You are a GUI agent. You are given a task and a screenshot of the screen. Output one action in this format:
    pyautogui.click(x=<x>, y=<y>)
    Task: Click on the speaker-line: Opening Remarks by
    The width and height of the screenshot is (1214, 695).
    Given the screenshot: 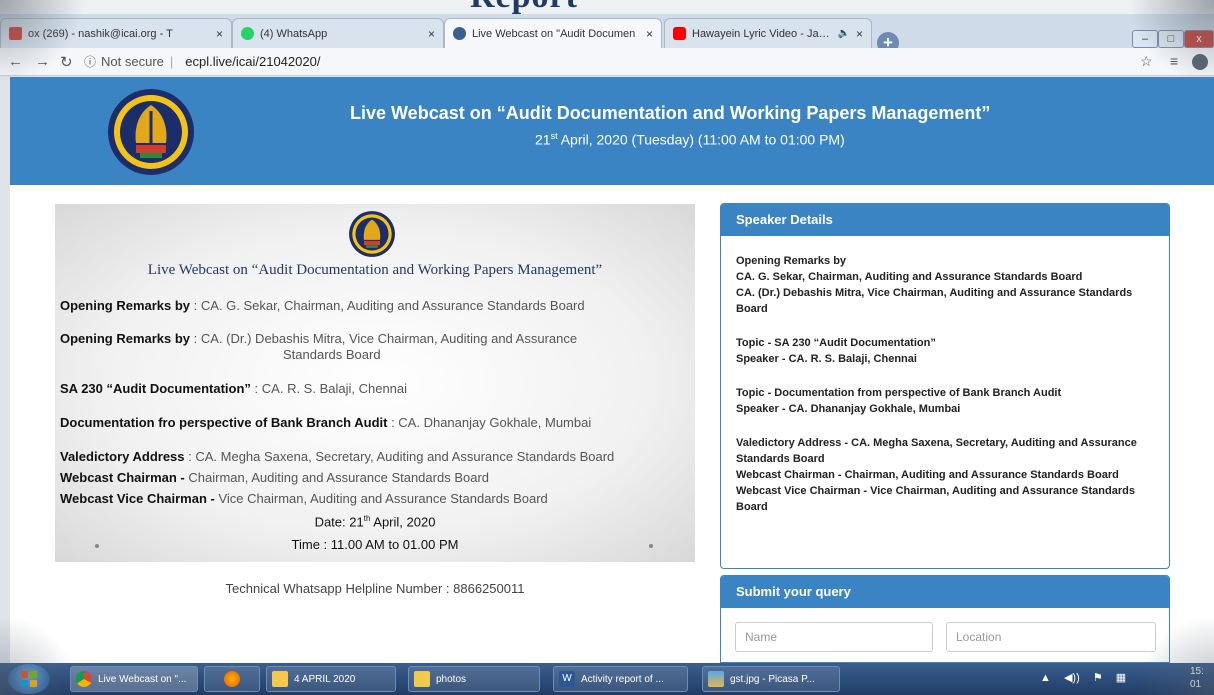 What is the action you would take?
    pyautogui.click(x=791, y=261)
    